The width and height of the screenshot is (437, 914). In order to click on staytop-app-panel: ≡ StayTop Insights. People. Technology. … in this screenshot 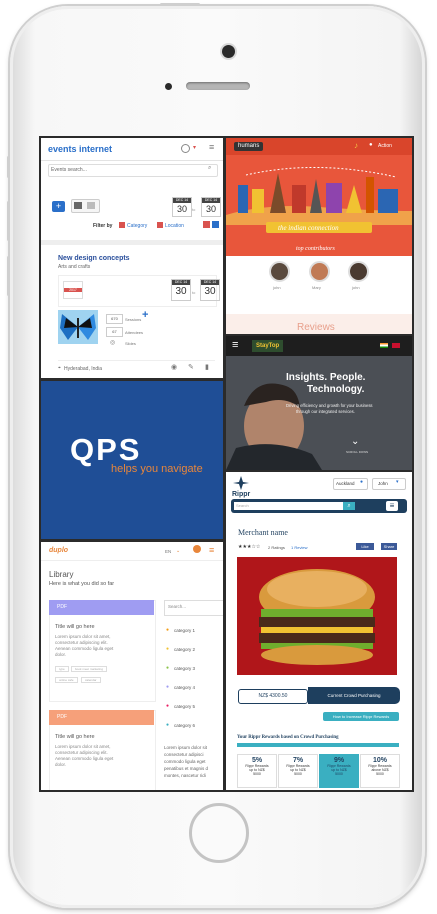, I will do `click(319, 403)`.